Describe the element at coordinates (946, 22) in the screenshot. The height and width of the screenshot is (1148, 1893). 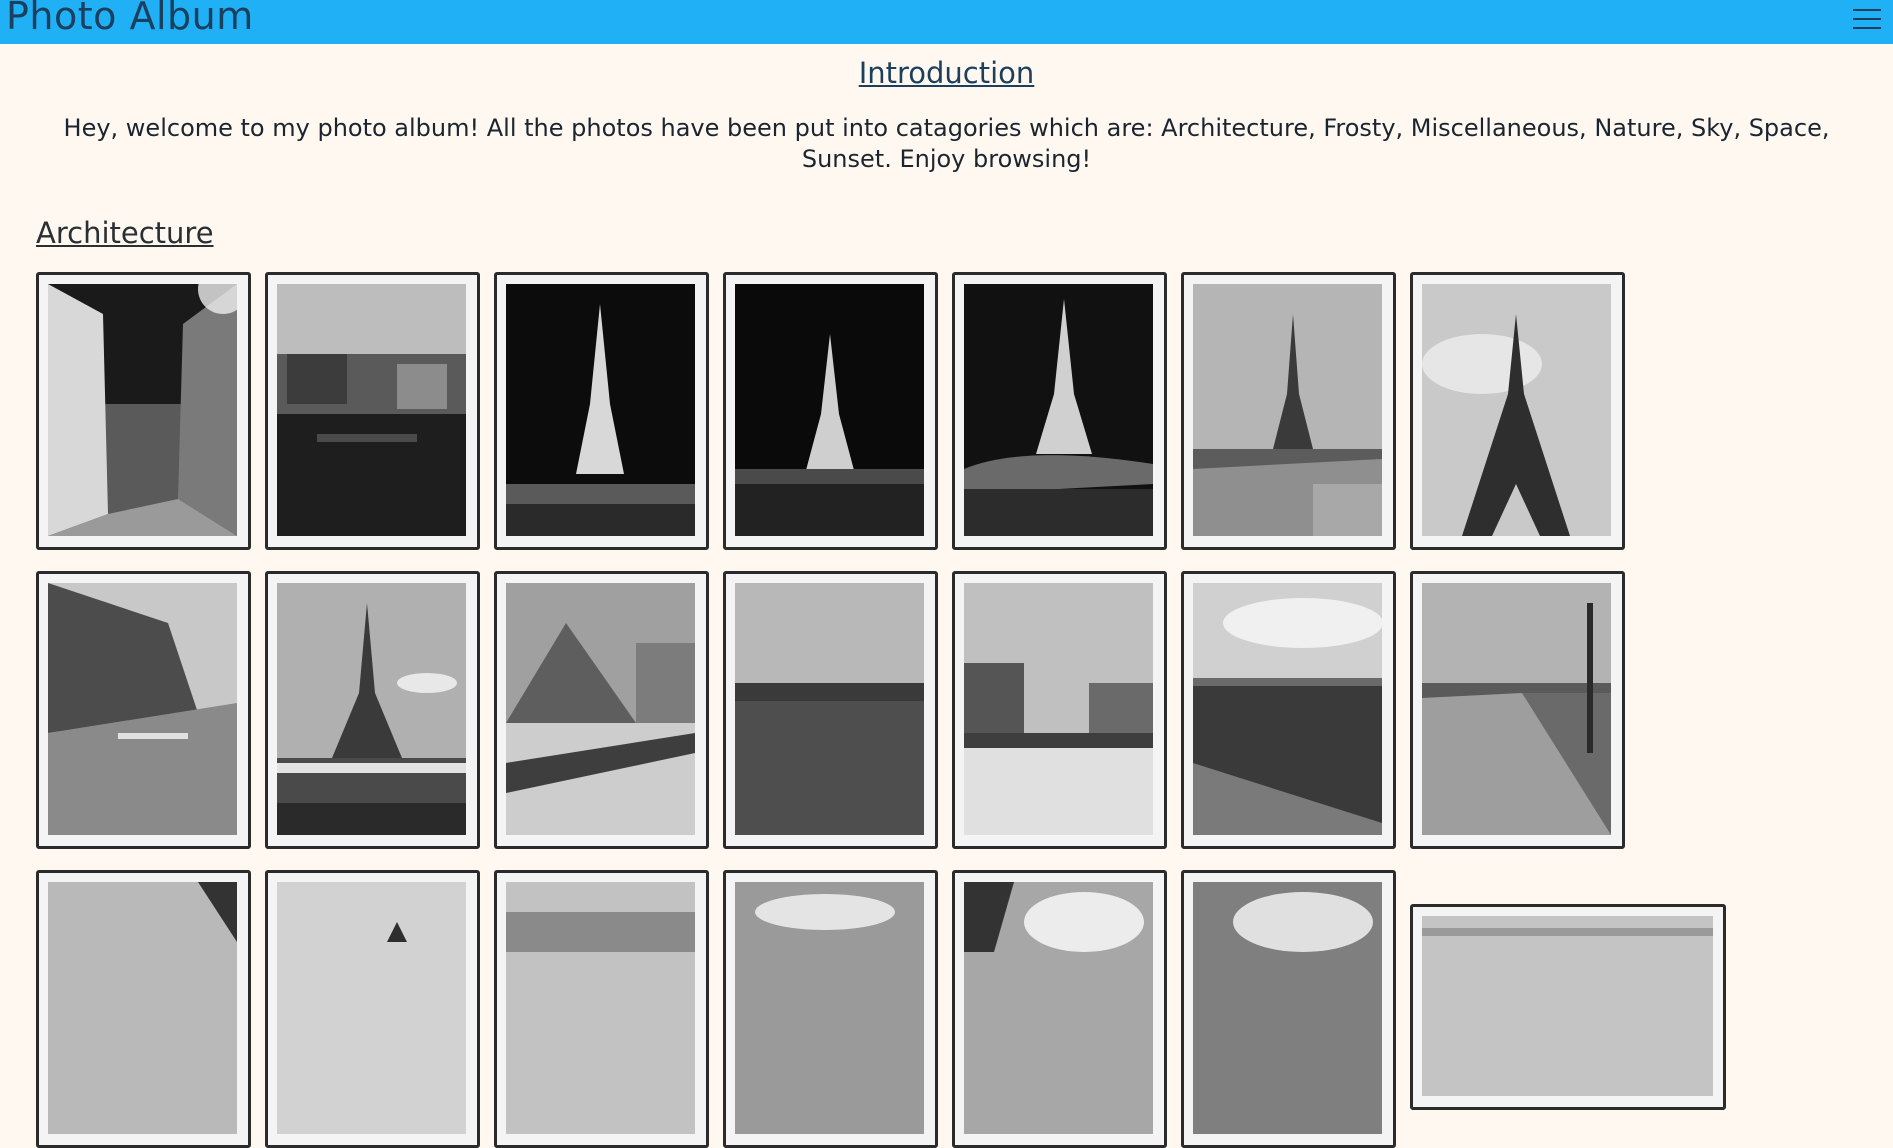
I see `top-bar: Photo Album` at that location.